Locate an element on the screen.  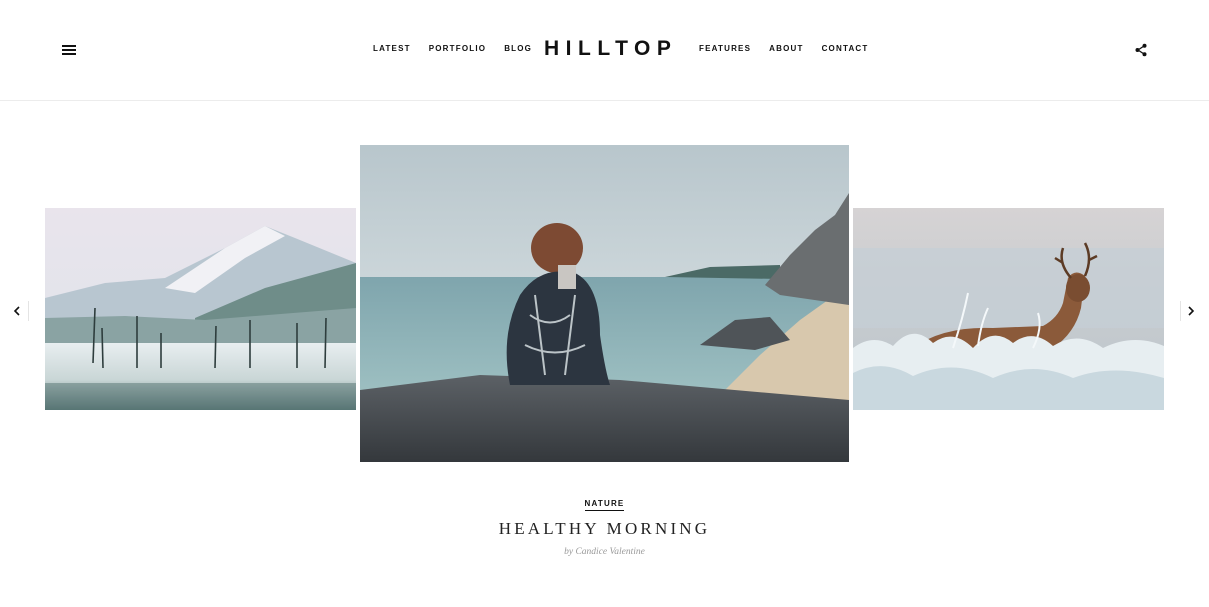
nav-link-about: ABOUT is located at coordinates (786, 49).